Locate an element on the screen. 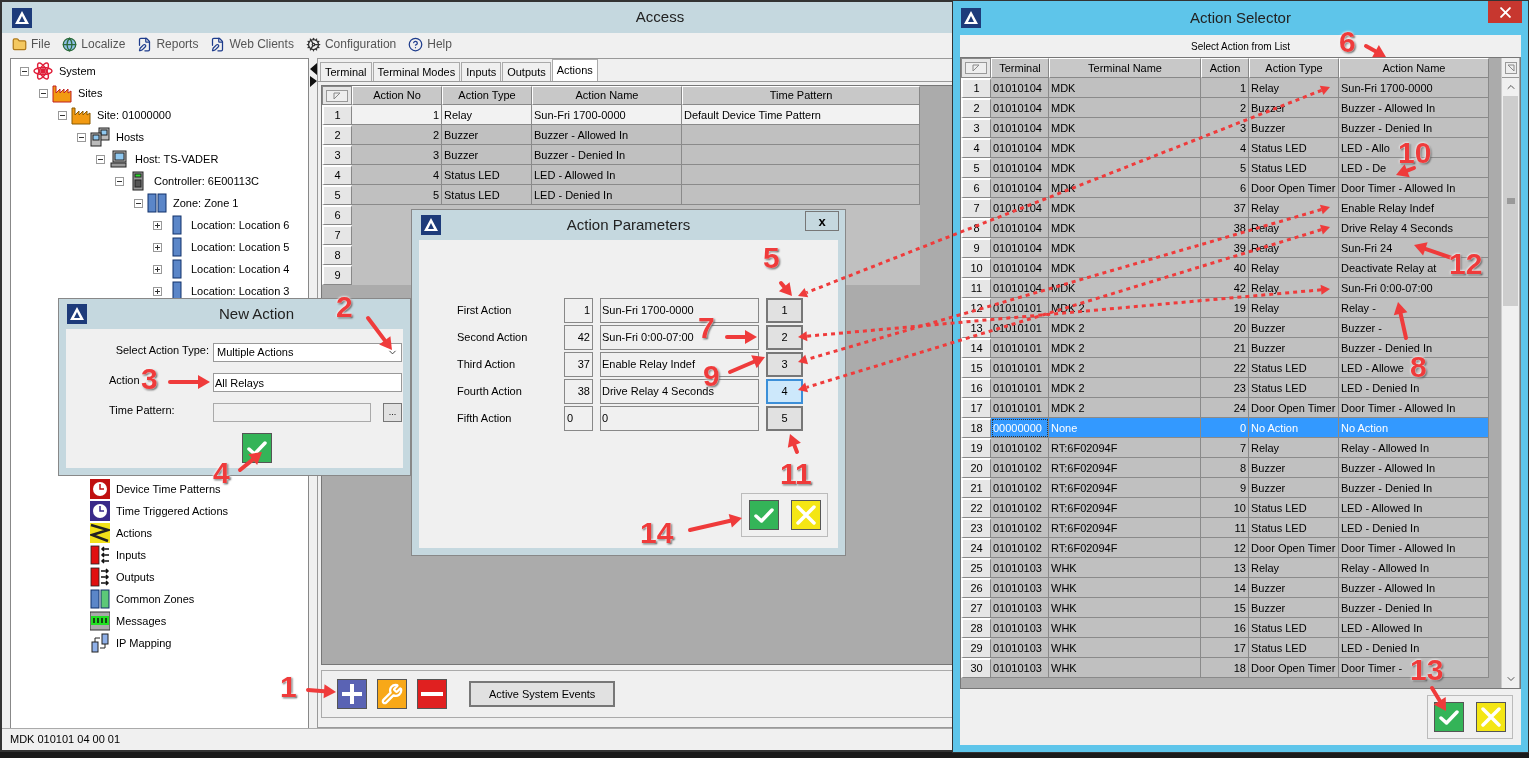  tree-item: Actions is located at coordinates (121, 533).